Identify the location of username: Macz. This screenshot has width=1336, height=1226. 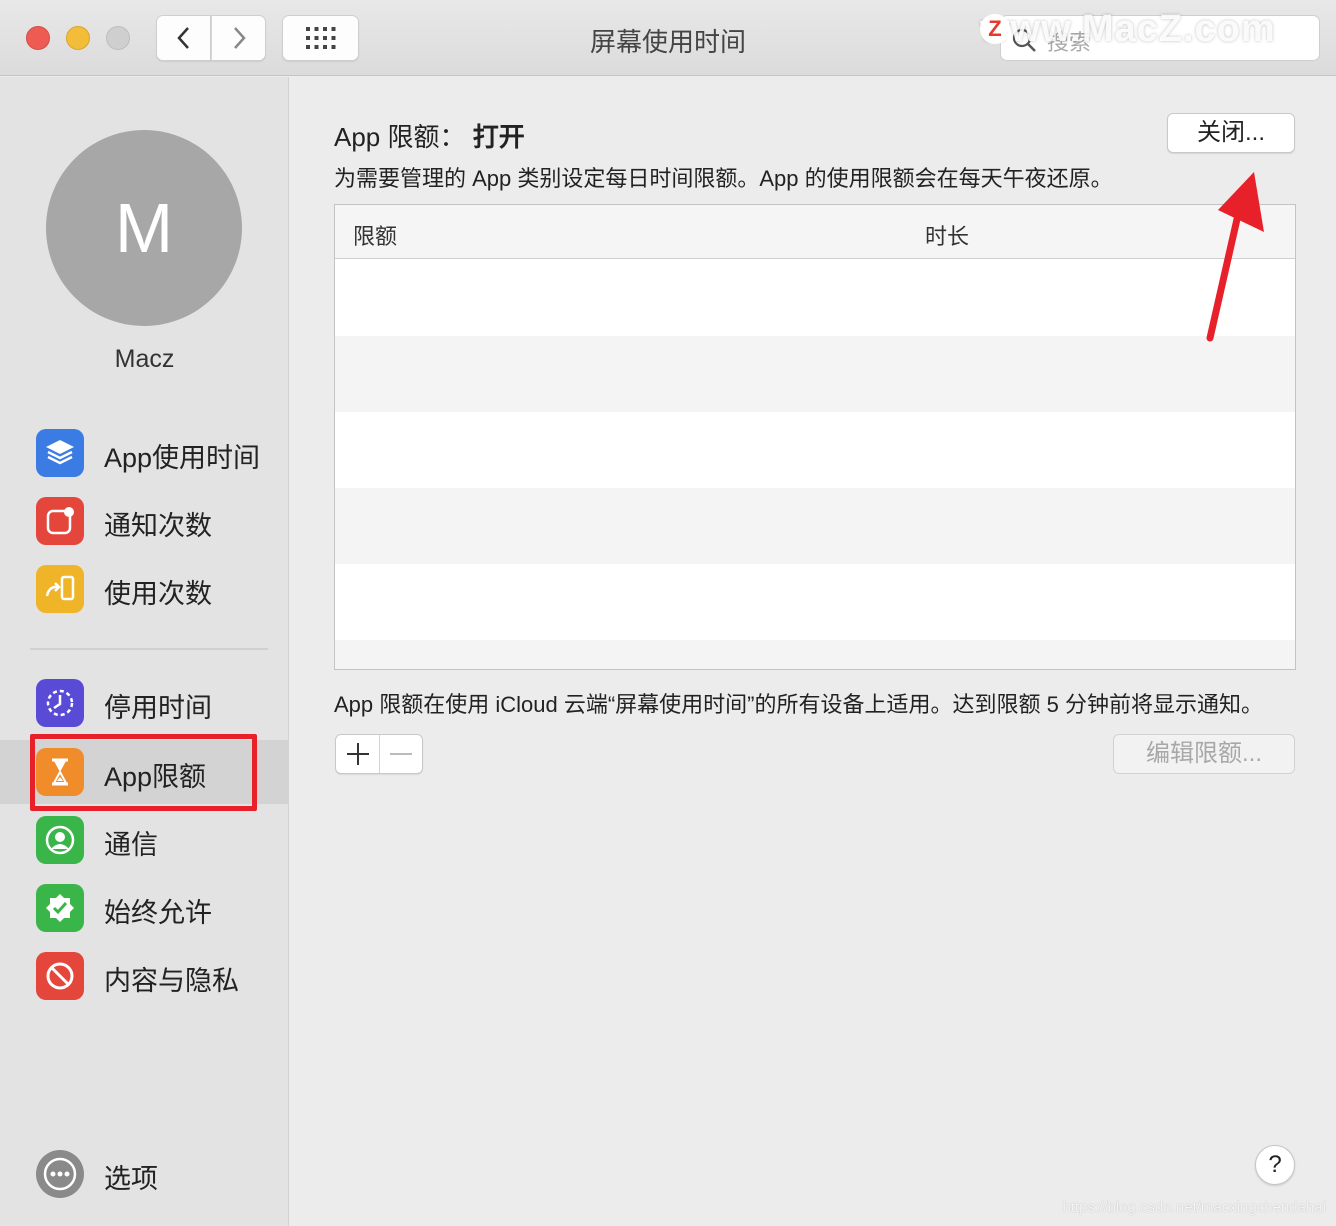
(144, 359).